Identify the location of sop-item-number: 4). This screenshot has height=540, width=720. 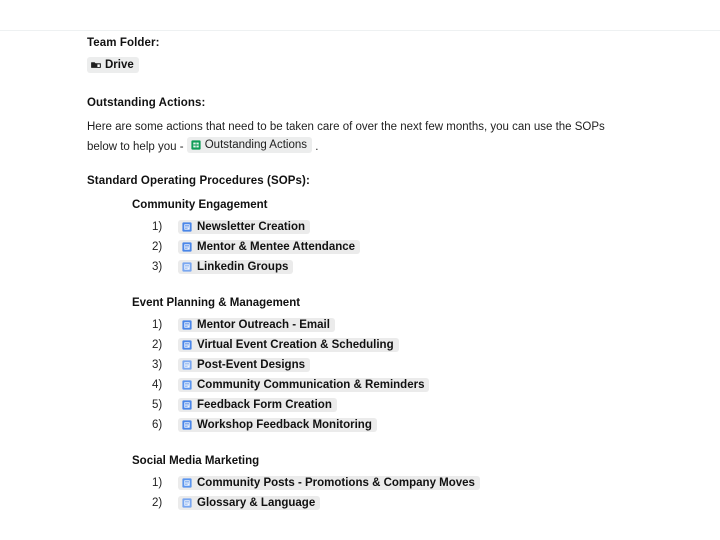
(157, 385).